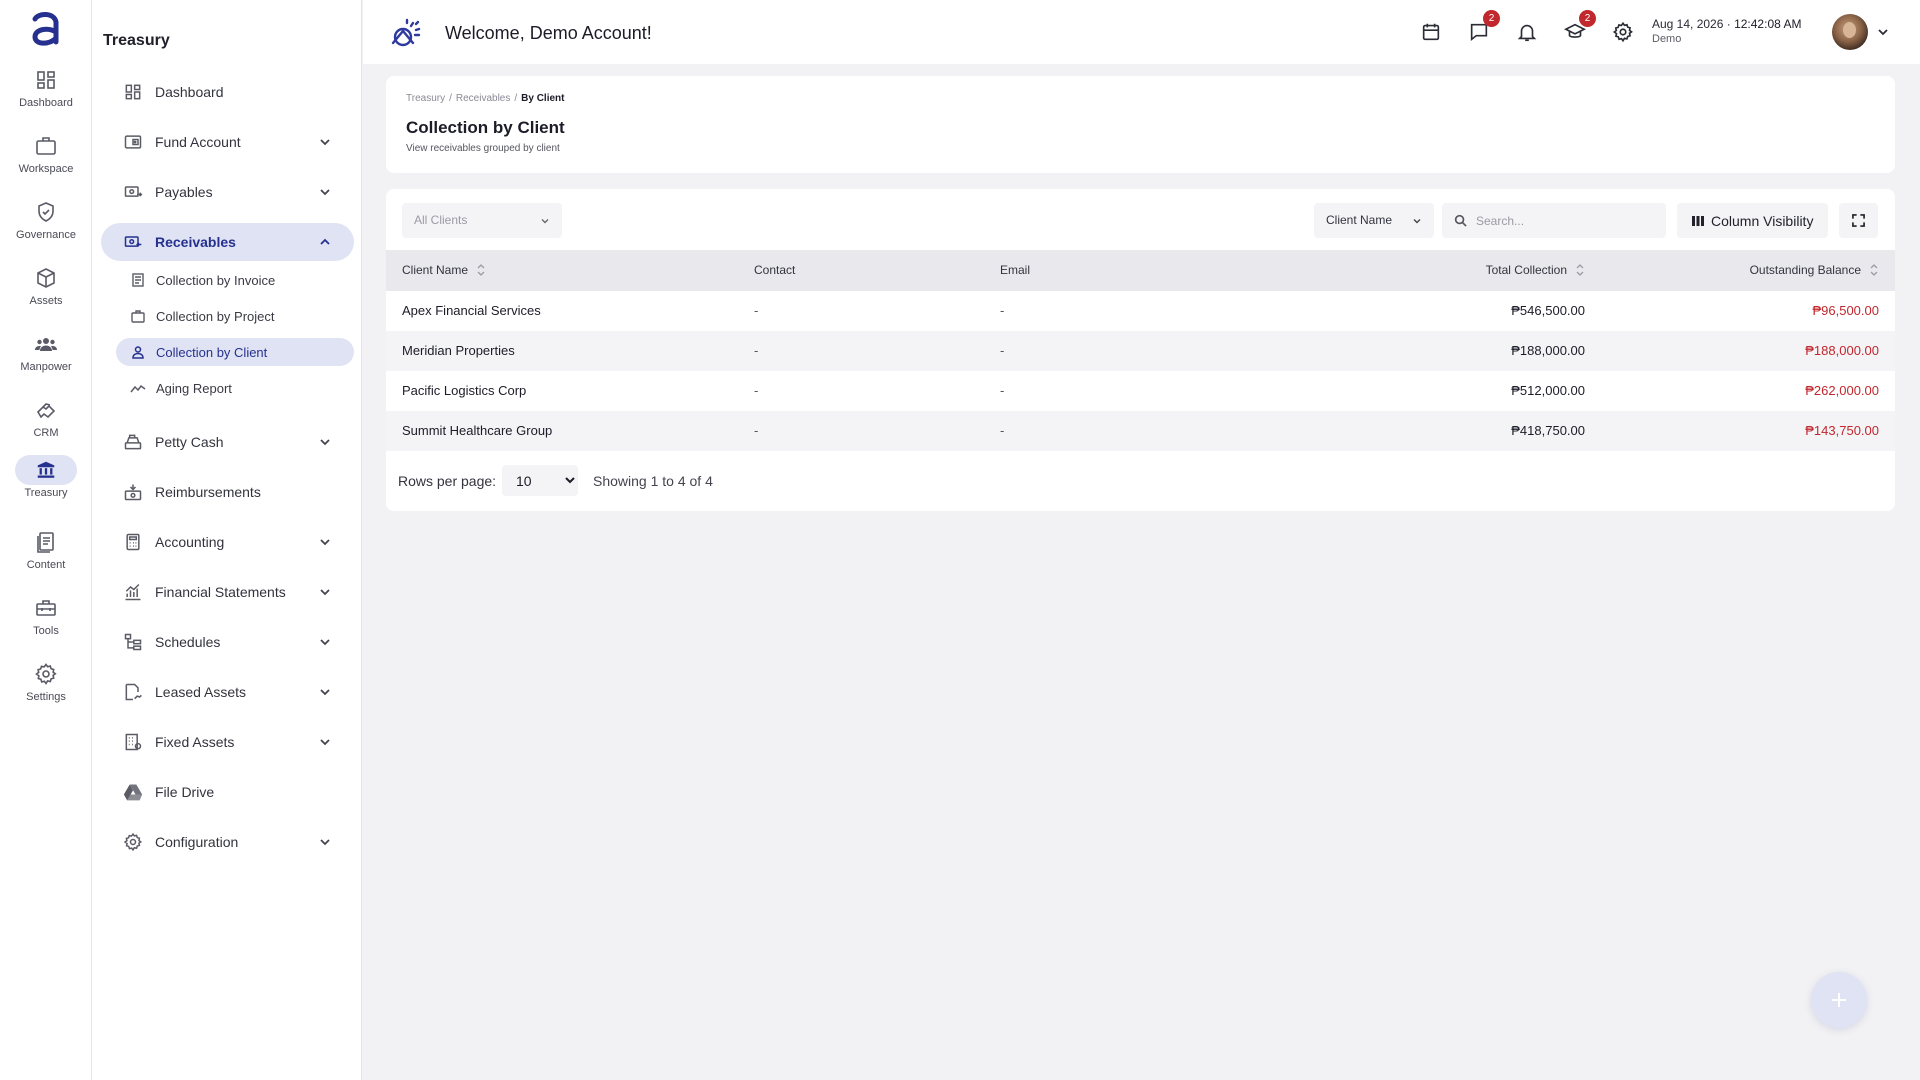 This screenshot has height=1080, width=1920. Describe the element at coordinates (46, 29) in the screenshot. I see `app-logo-icon` at that location.